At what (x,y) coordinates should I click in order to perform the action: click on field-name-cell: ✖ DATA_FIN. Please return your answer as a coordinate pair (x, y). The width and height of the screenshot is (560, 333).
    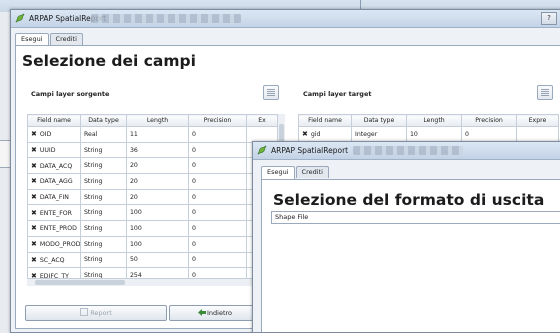
    Looking at the image, I should click on (54, 197).